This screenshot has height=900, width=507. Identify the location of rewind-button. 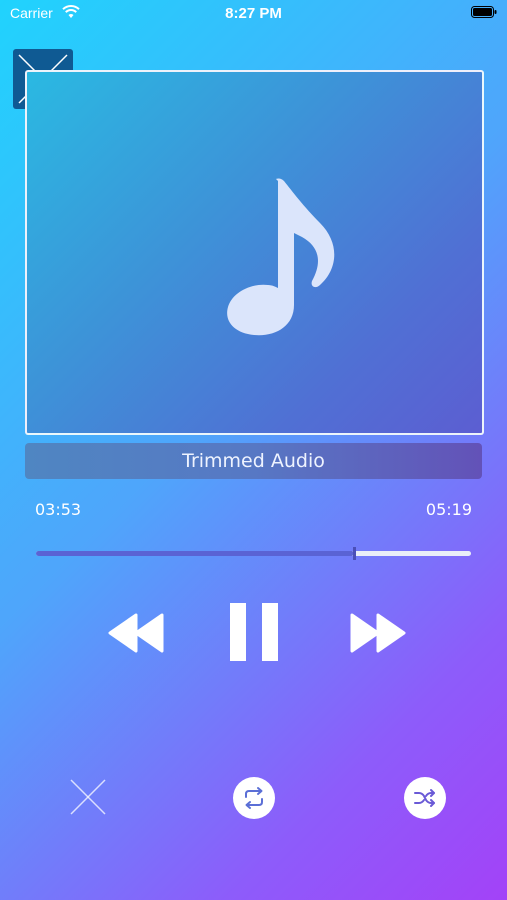
(137, 633).